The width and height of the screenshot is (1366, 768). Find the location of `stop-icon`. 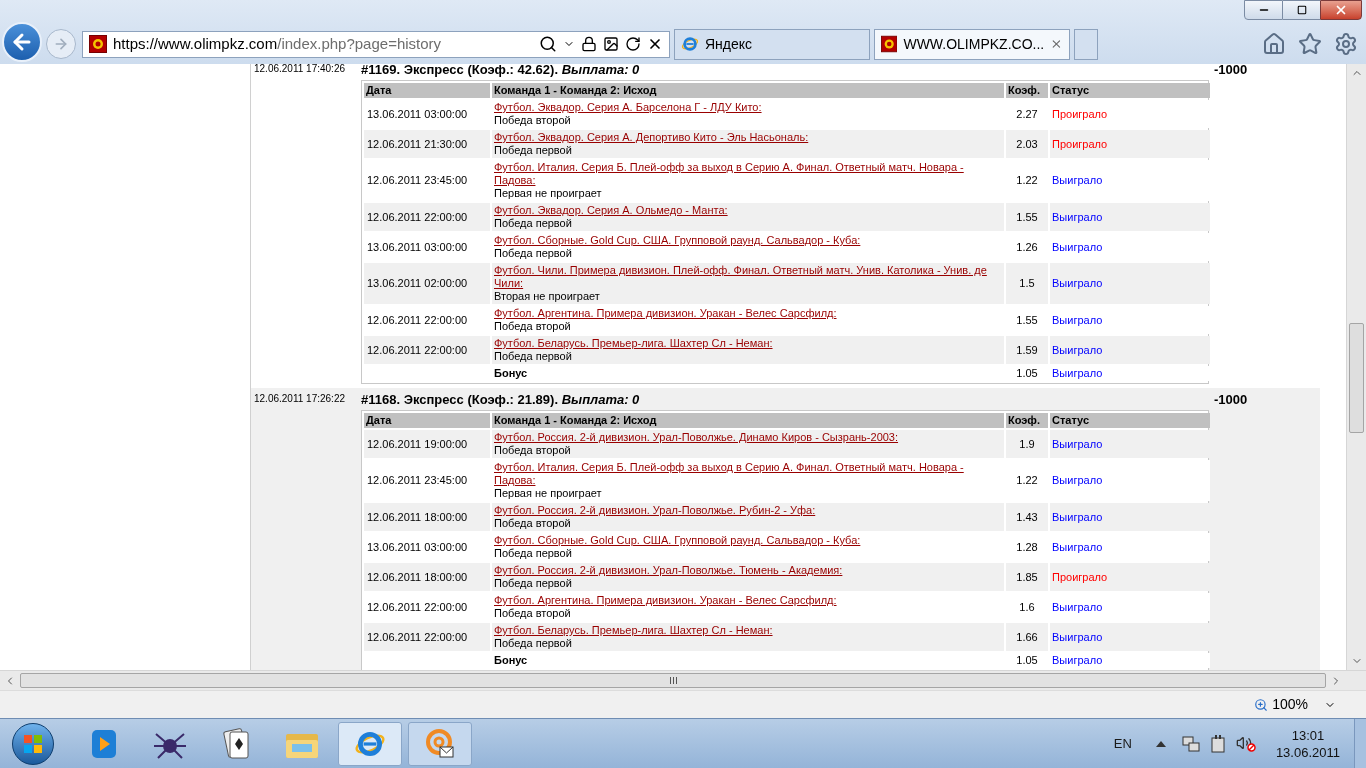

stop-icon is located at coordinates (655, 44).